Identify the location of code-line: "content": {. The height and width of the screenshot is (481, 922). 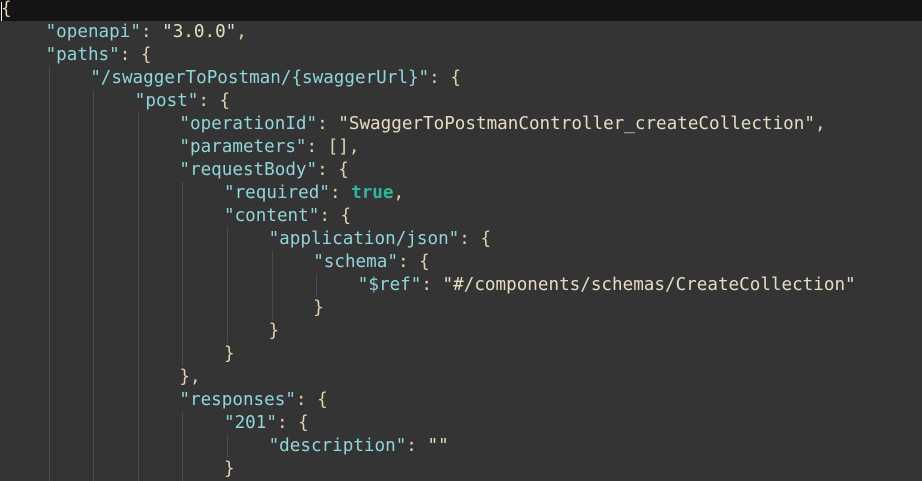
(461, 216).